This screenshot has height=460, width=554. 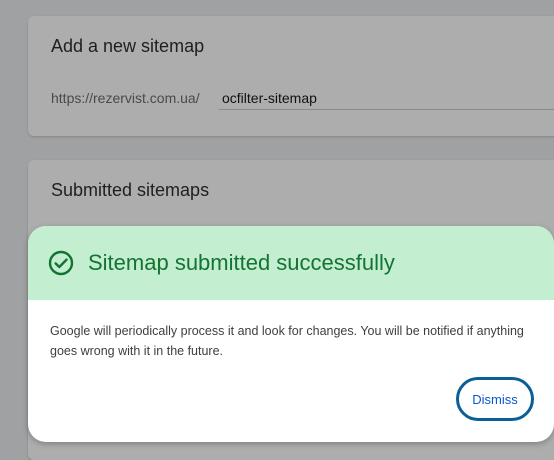 I want to click on add-sitemap-title: Add a new sitemap, so click(x=128, y=46).